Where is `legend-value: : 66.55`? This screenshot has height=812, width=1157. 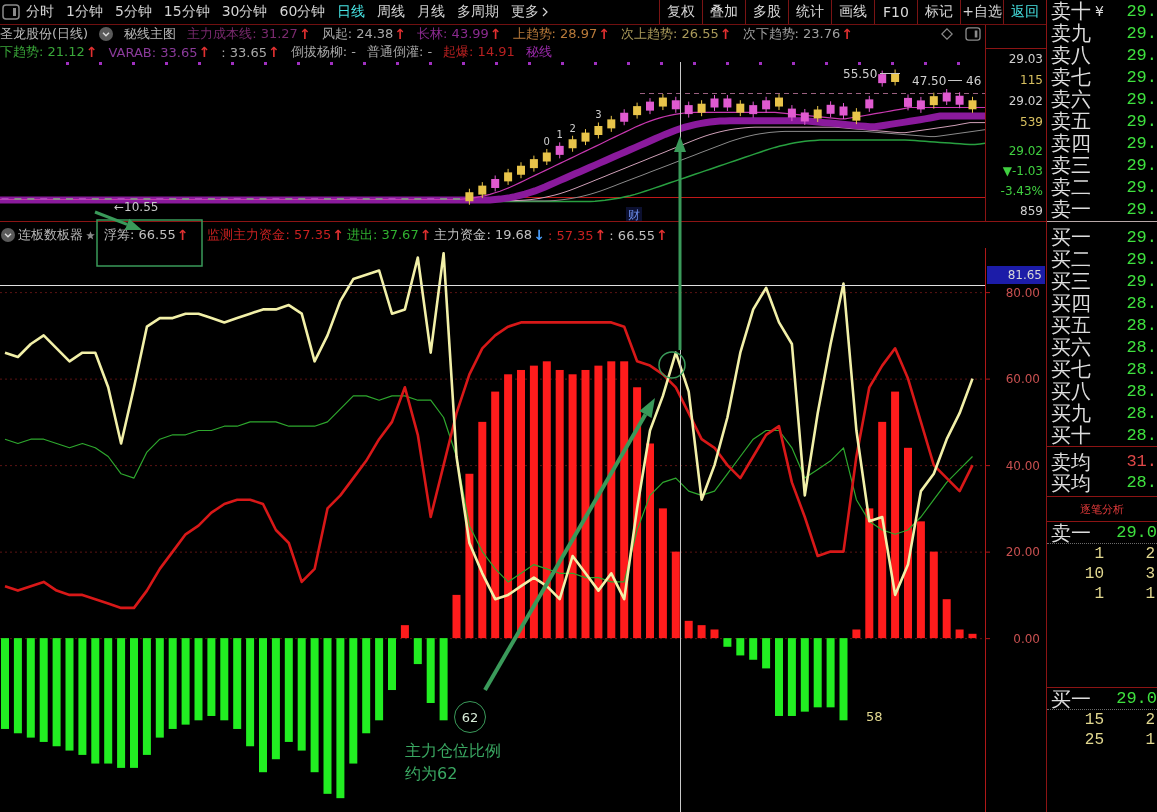
legend-value: : 66.55 is located at coordinates (632, 235).